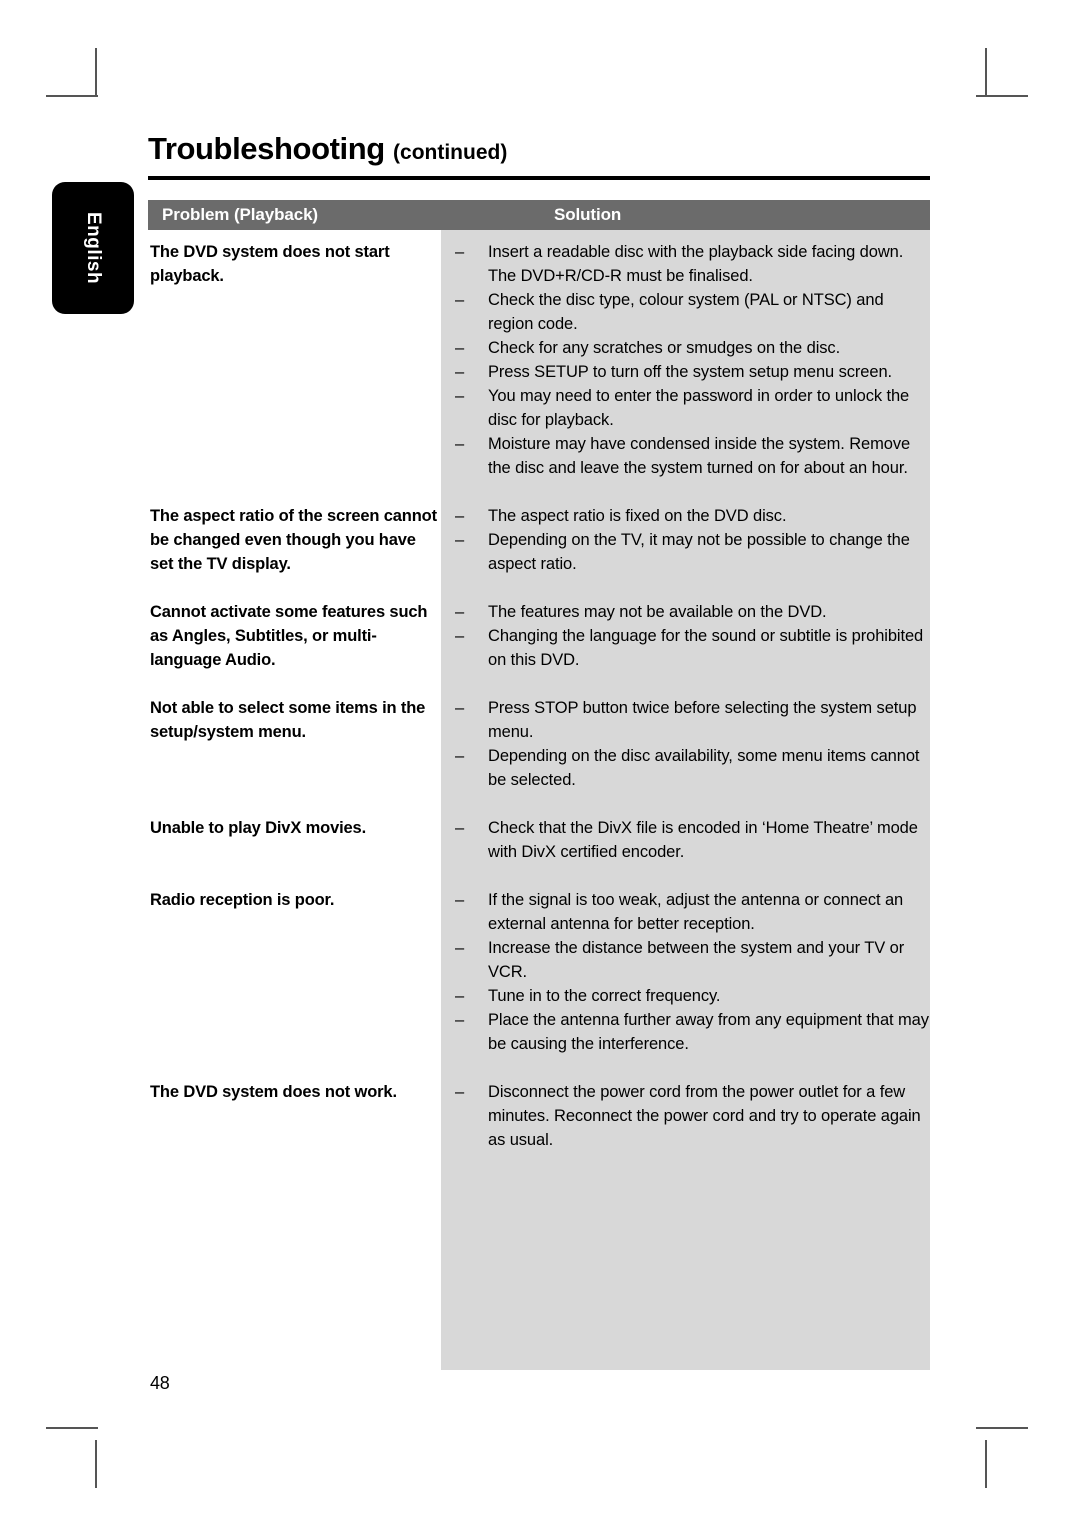  What do you see at coordinates (273, 1092) in the screenshot?
I see `problem-cell: The DVD system does not work.` at bounding box center [273, 1092].